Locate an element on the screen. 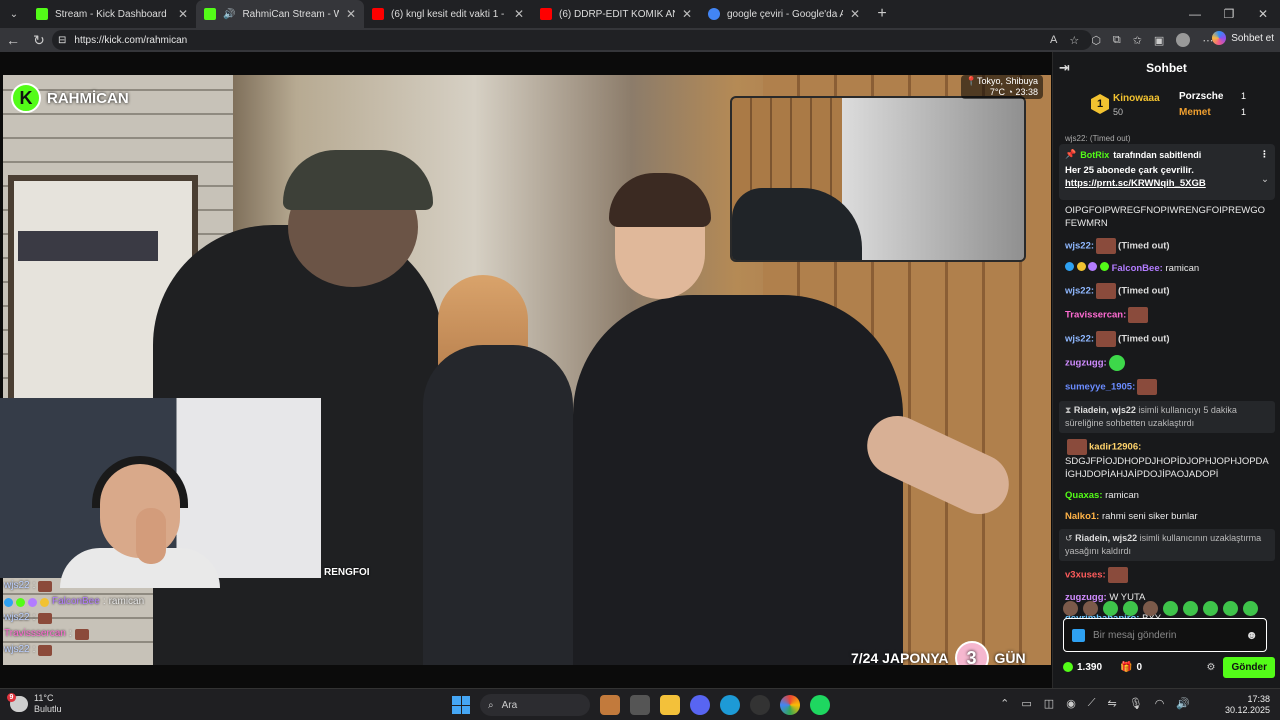  tab-rahmican-stream: 🔊 RahmiCan Stream - Watch Live ✕ is located at coordinates (280, 14).